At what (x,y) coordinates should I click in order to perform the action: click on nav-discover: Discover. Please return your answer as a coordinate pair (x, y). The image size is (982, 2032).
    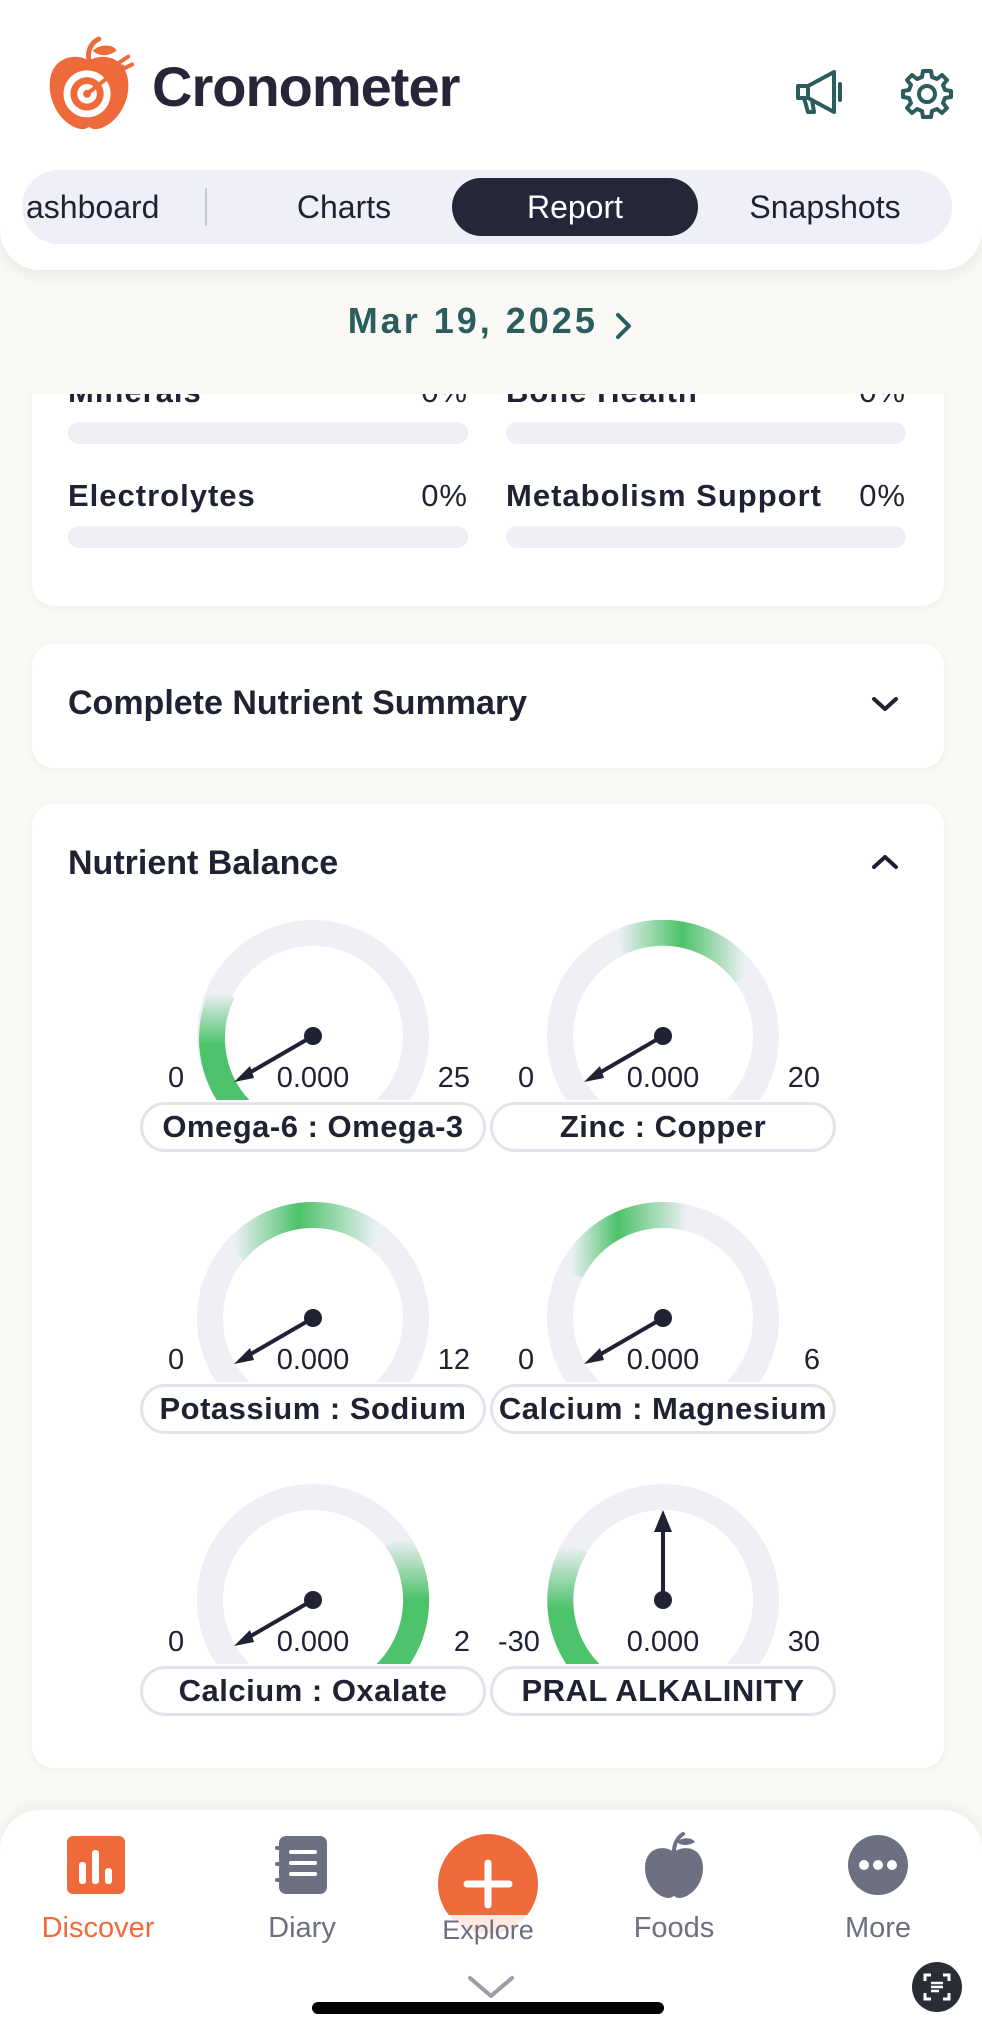
    Looking at the image, I should click on (98, 1887).